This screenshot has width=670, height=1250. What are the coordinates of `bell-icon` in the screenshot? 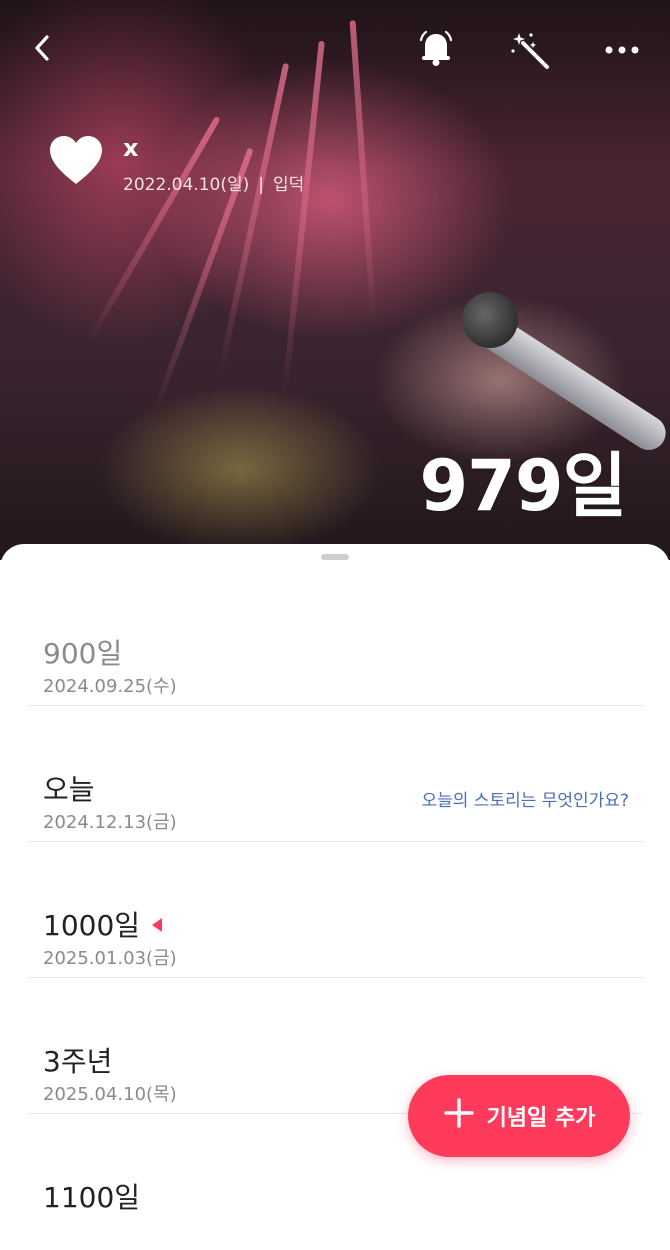 It's located at (436, 48).